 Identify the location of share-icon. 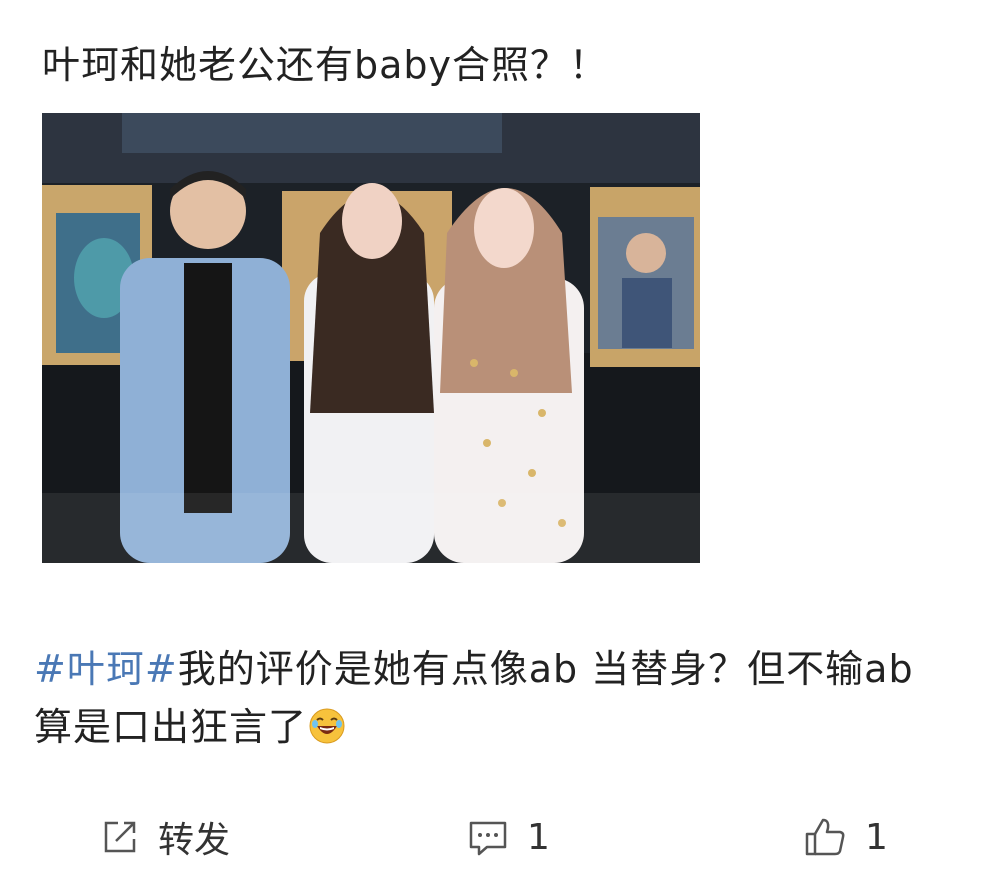
(120, 837).